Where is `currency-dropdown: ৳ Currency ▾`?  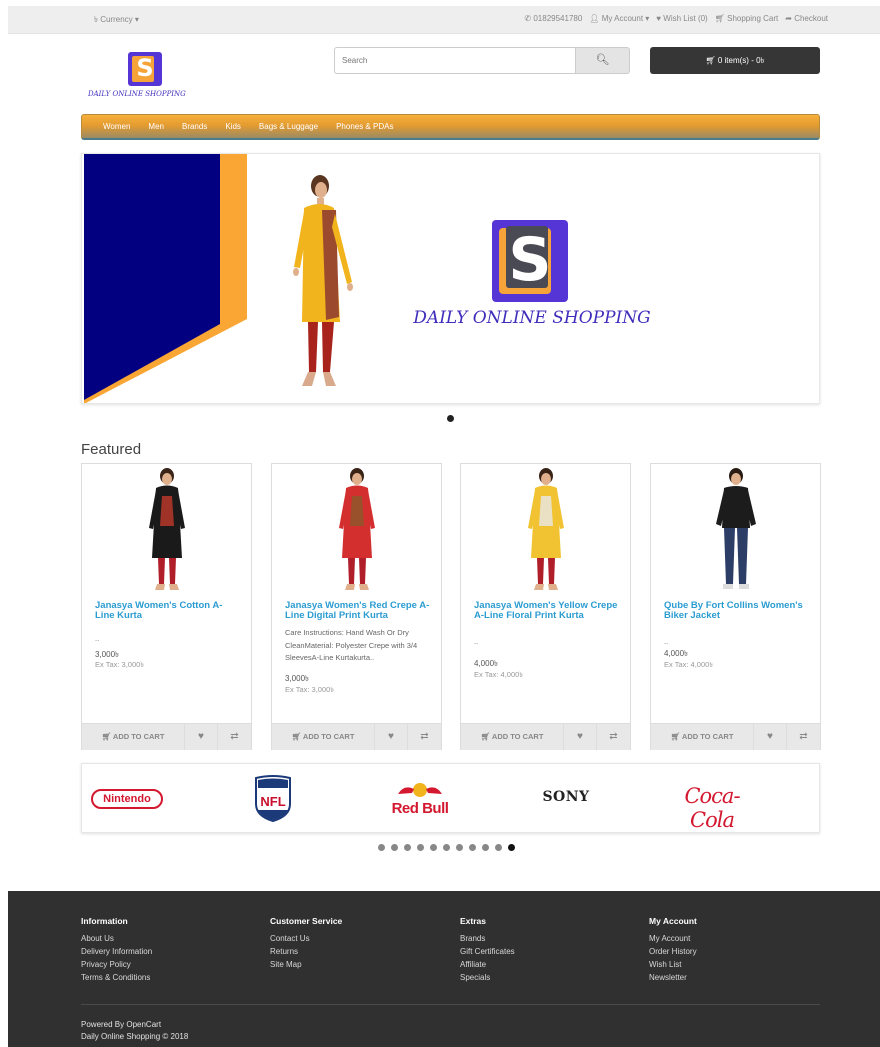 currency-dropdown: ৳ Currency ▾ is located at coordinates (116, 20).